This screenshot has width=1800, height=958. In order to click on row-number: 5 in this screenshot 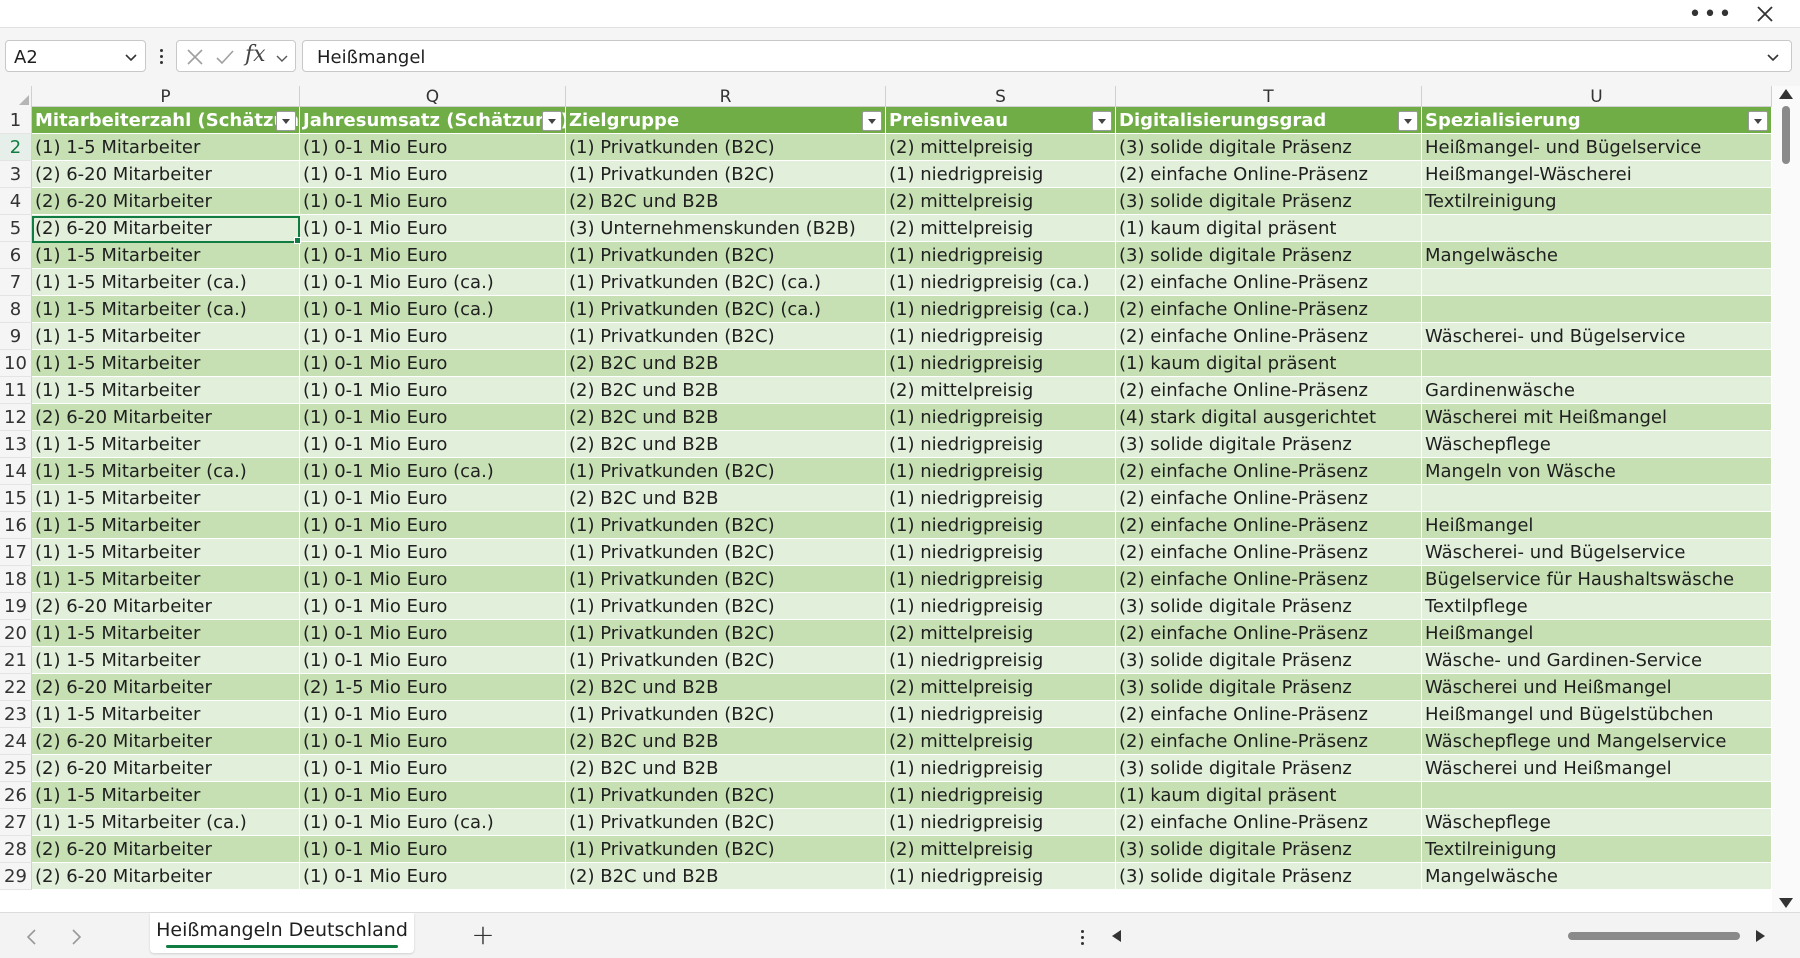, I will do `click(16, 228)`.